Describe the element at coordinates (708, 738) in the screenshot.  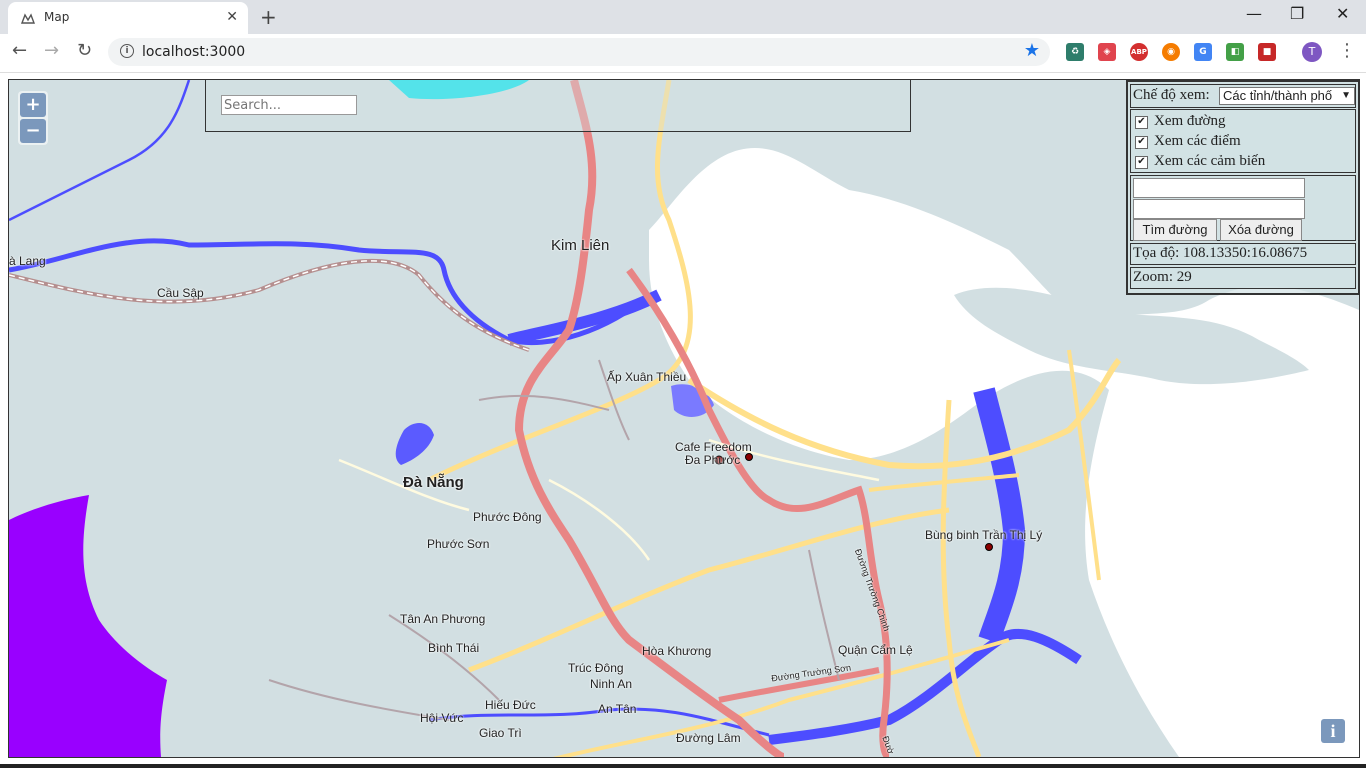
I see `label-duong-lam: Đường Lâm` at that location.